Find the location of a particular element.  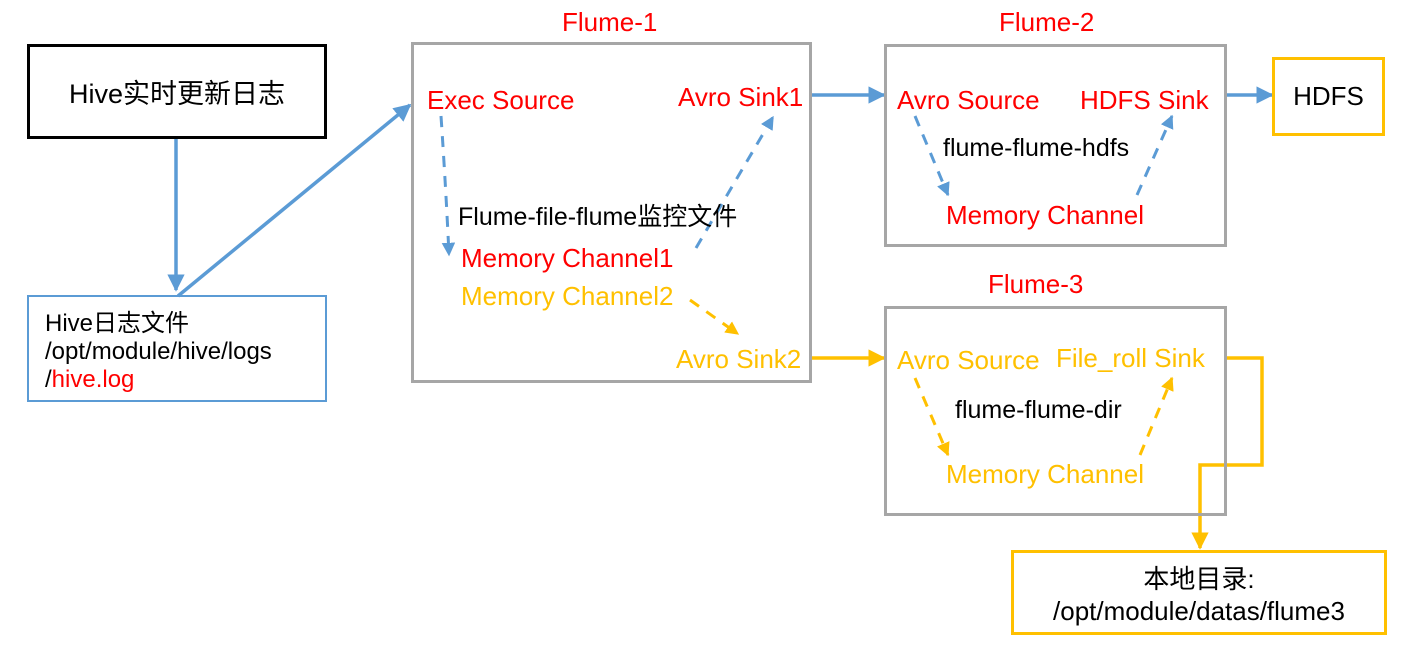

hdfs-box: HDFS is located at coordinates (1328, 96).